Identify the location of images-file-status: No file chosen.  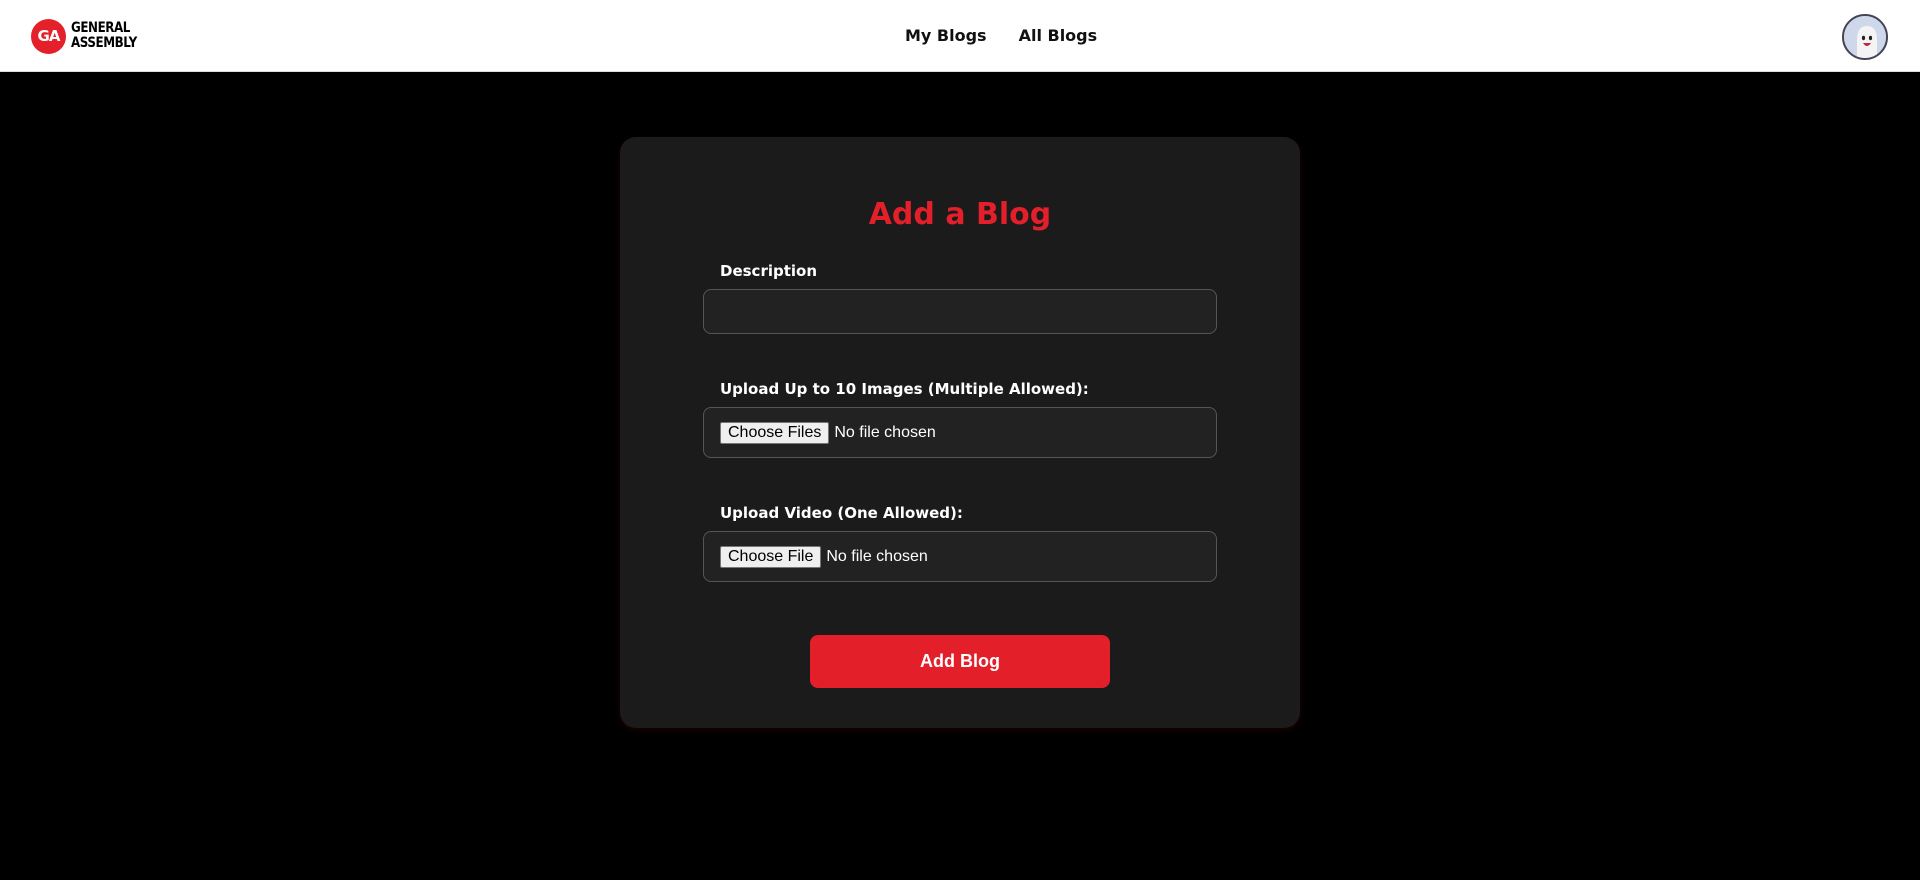
(885, 432).